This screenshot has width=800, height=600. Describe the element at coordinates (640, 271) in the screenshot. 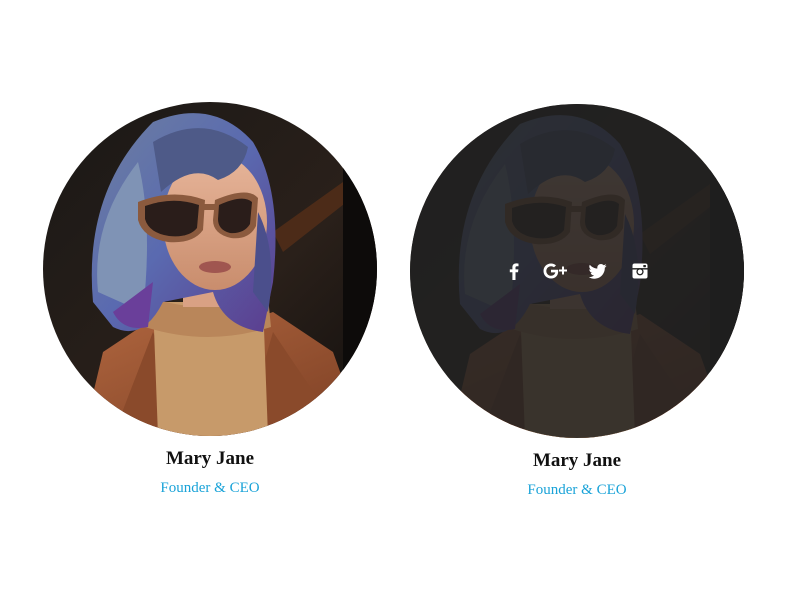

I see `instagram-icon` at that location.